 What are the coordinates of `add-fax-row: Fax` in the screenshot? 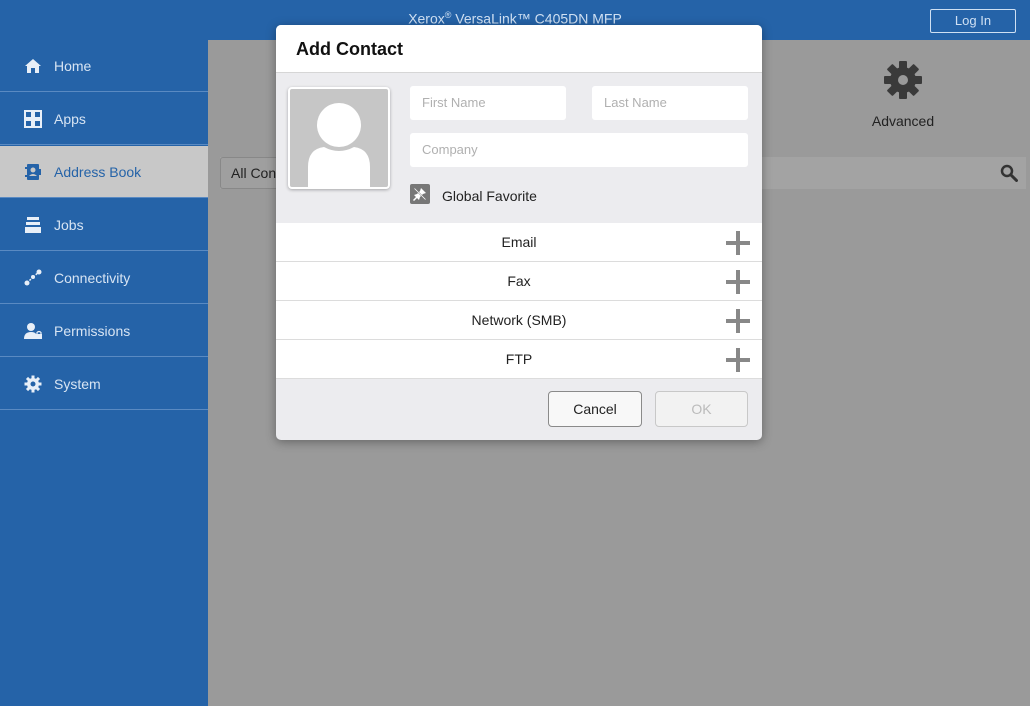 It's located at (519, 281).